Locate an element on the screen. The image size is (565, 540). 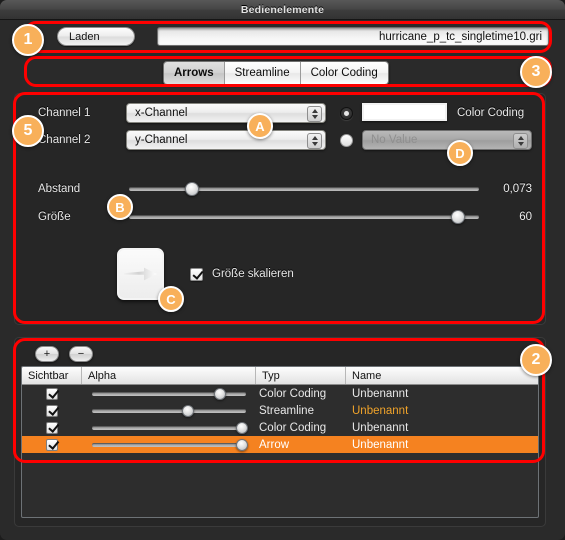
abstand-slider-track is located at coordinates (304, 189).